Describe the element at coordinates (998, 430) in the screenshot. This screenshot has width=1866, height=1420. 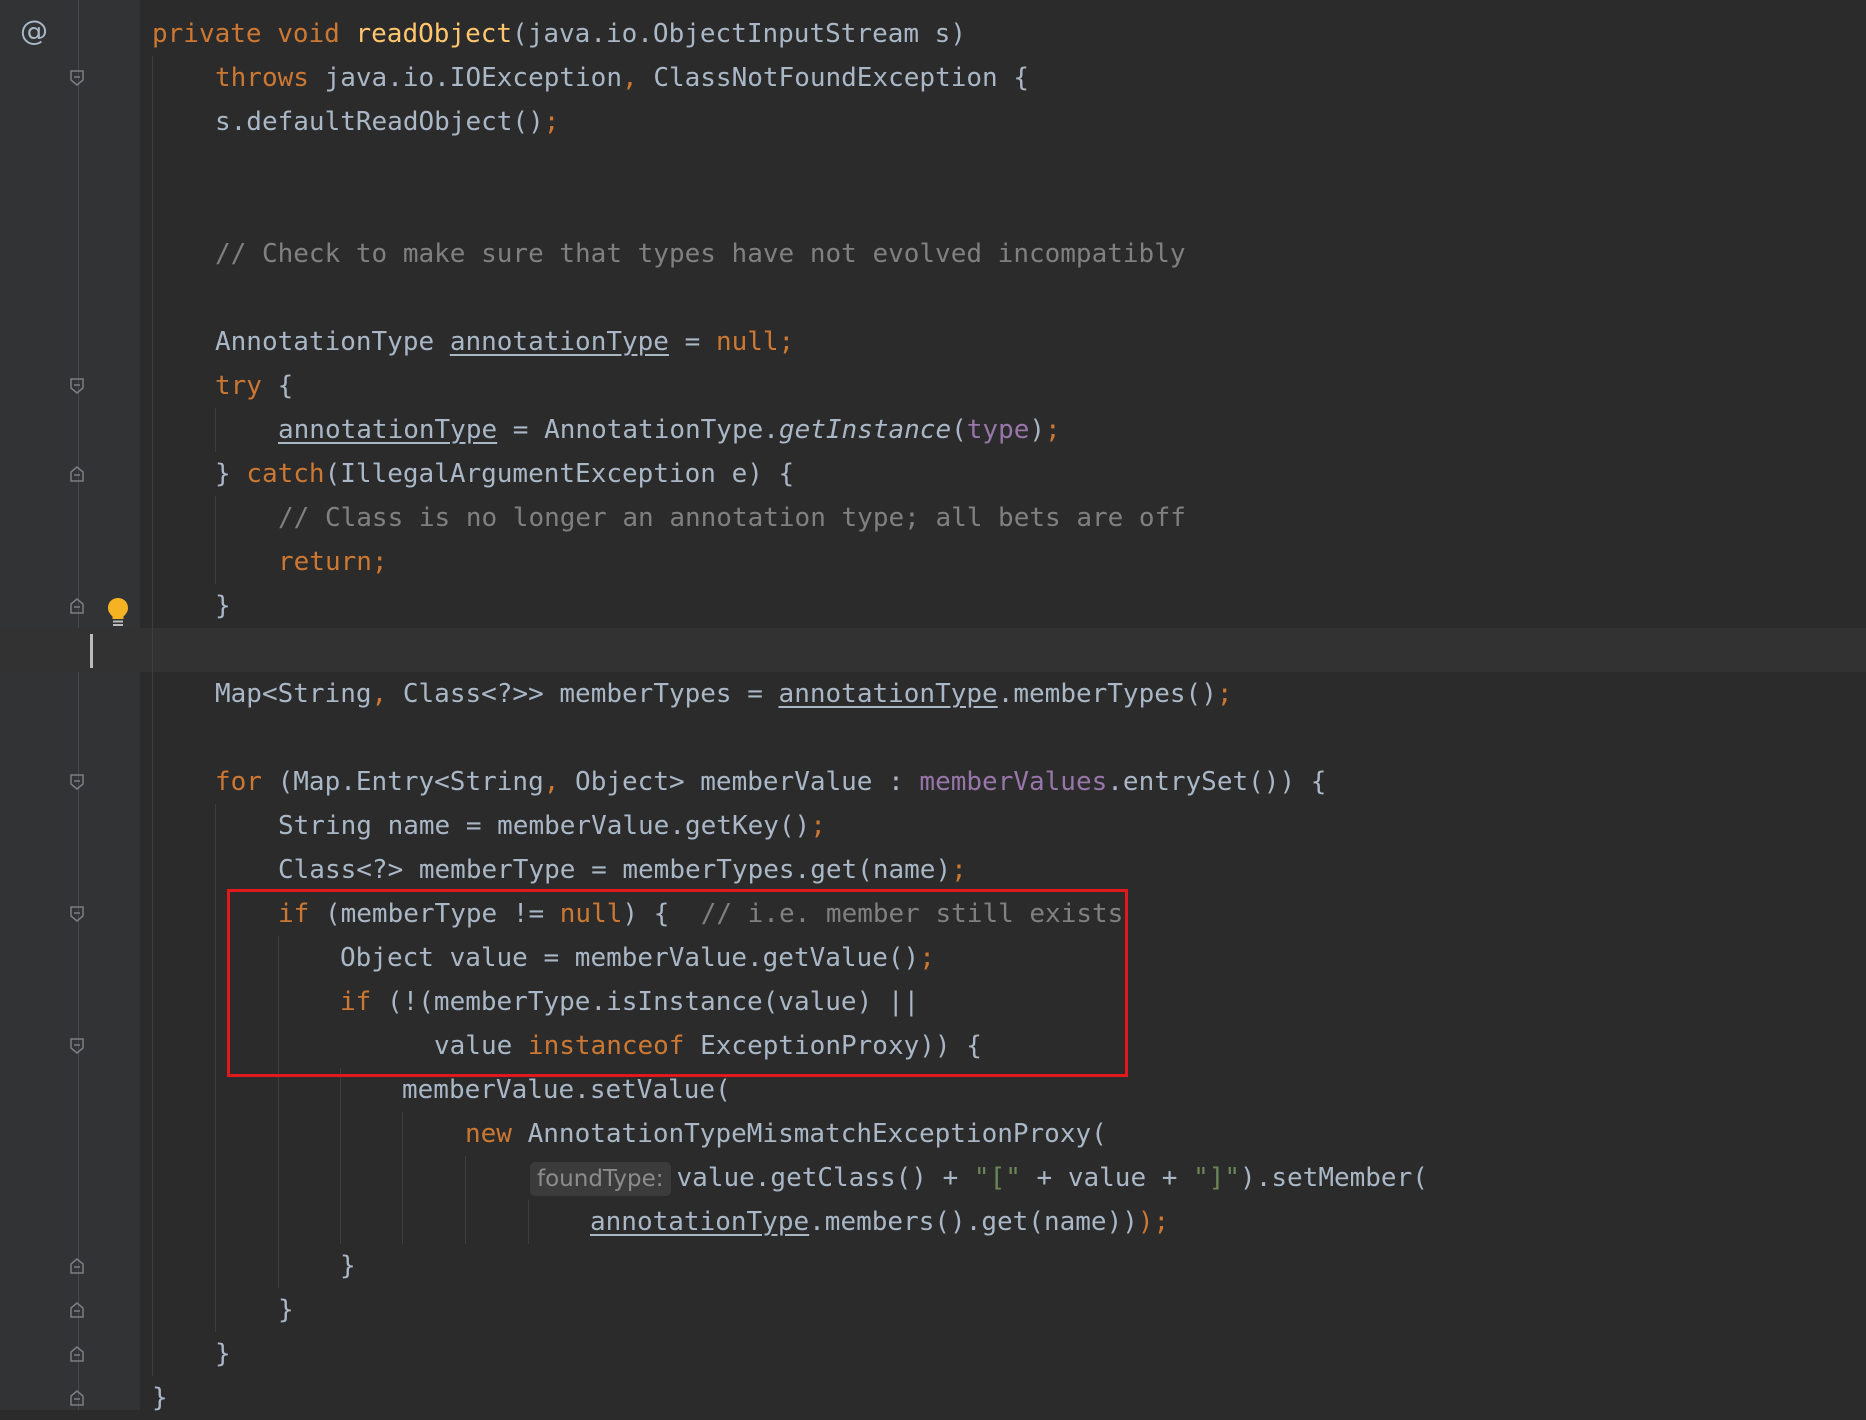
I see `code-token: type` at that location.